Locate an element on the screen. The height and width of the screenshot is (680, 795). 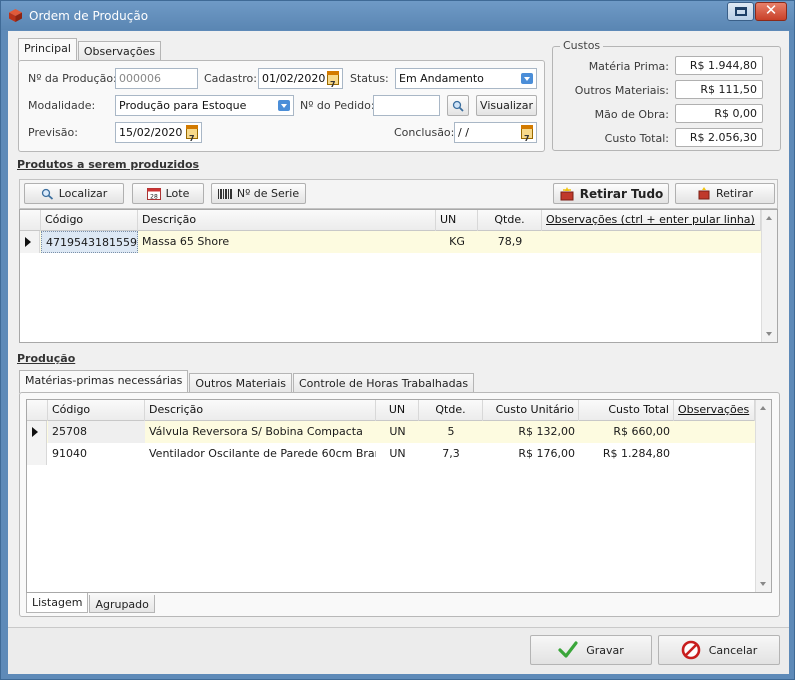
cell-un: KG is located at coordinates (457, 242).